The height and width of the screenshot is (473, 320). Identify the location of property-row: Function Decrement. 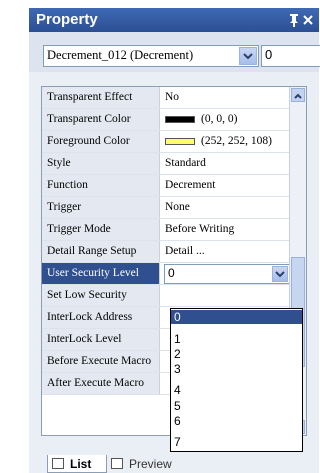
(166, 186).